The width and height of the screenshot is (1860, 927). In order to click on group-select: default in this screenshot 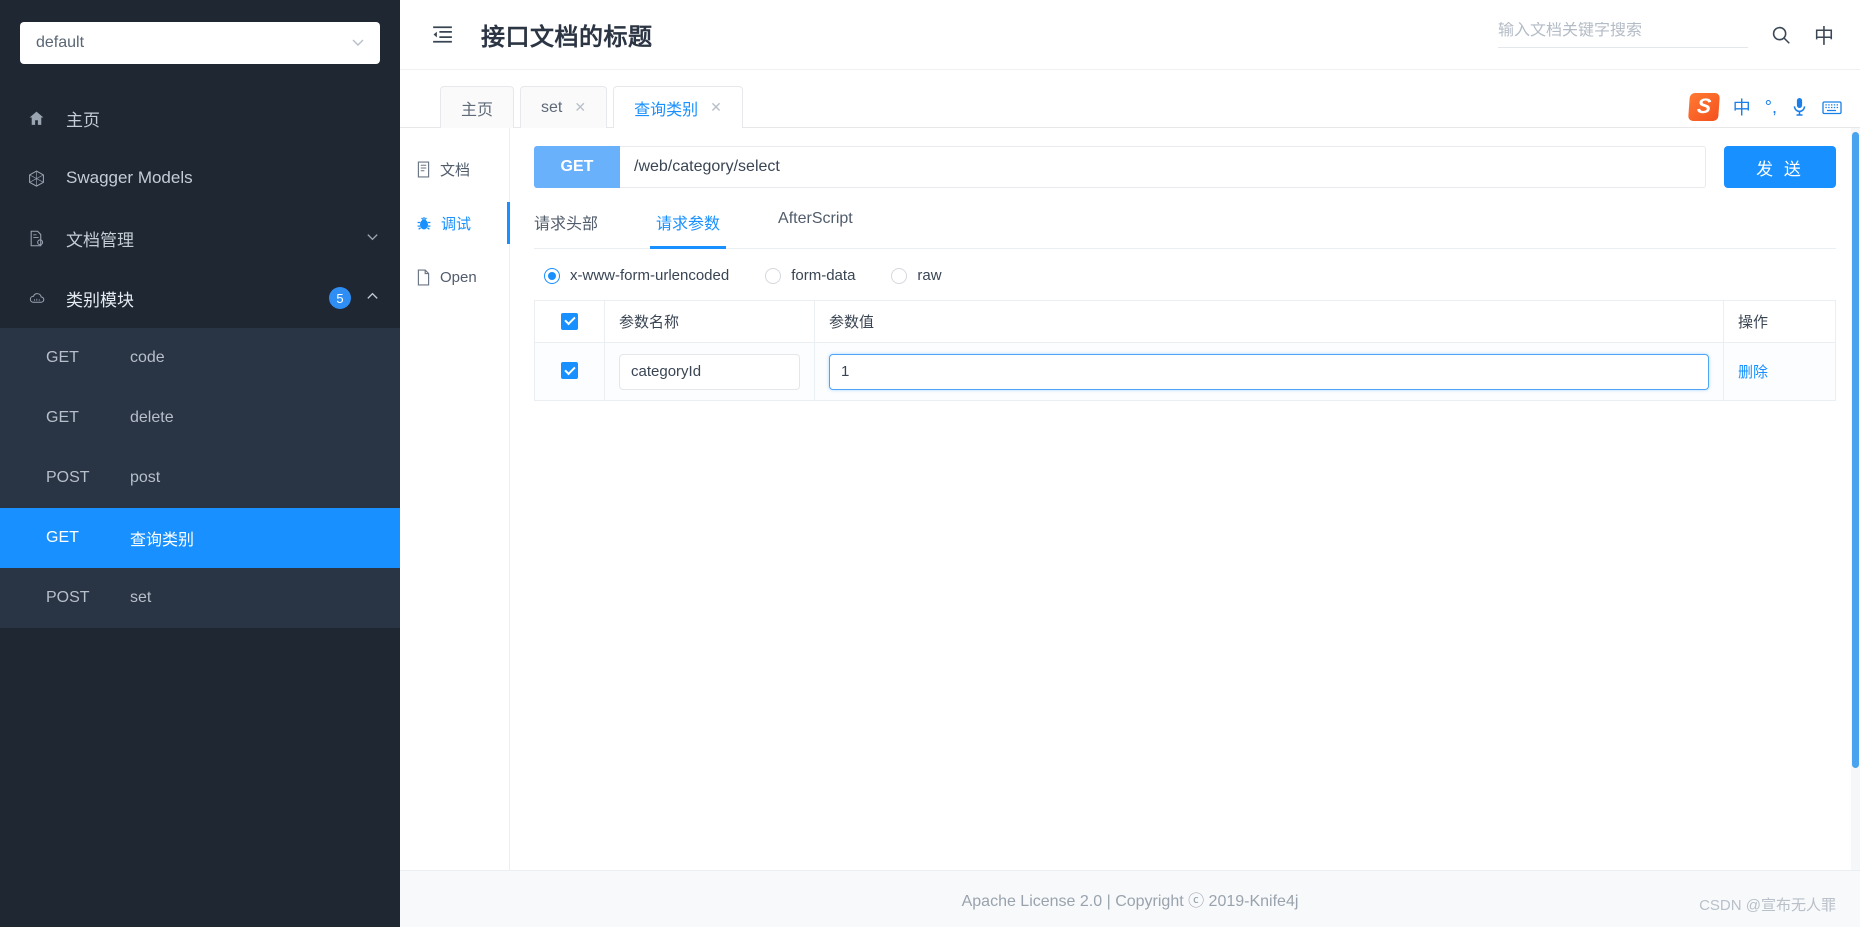, I will do `click(200, 43)`.